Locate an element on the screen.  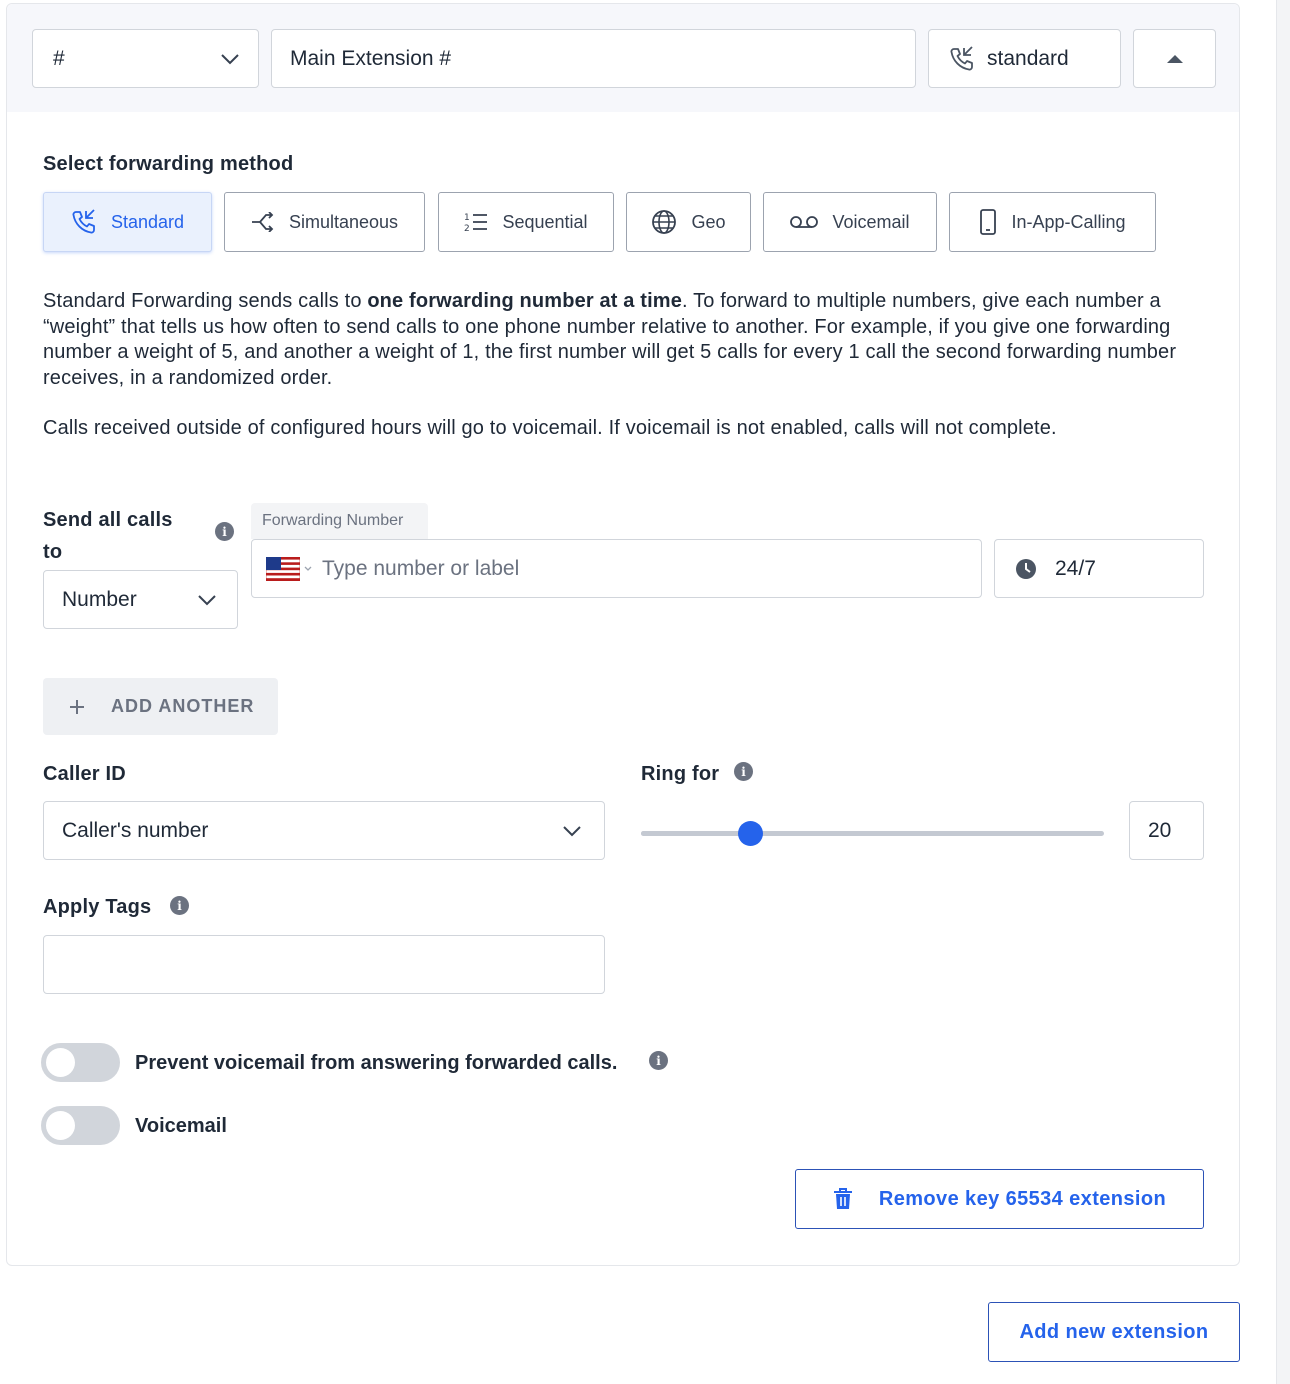
ring-duration-input: 20 is located at coordinates (1166, 830).